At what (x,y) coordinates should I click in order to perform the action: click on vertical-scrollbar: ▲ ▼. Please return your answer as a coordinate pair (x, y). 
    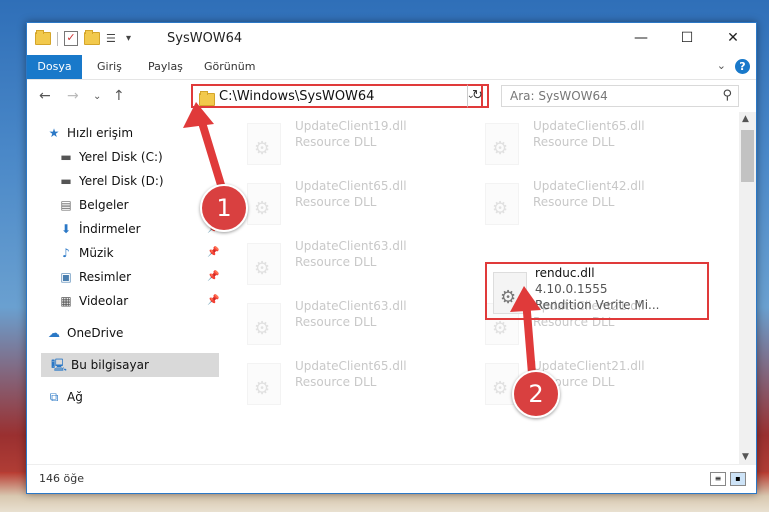
    Looking at the image, I should click on (747, 288).